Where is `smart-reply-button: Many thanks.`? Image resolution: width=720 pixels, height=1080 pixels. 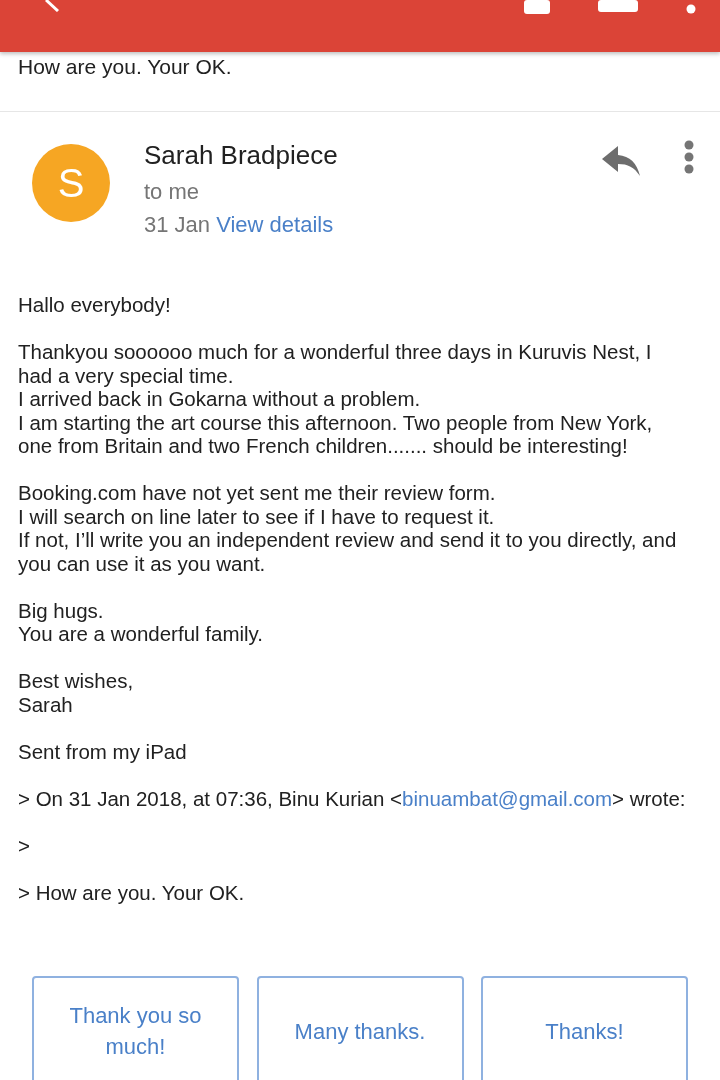 smart-reply-button: Many thanks. is located at coordinates (360, 1028).